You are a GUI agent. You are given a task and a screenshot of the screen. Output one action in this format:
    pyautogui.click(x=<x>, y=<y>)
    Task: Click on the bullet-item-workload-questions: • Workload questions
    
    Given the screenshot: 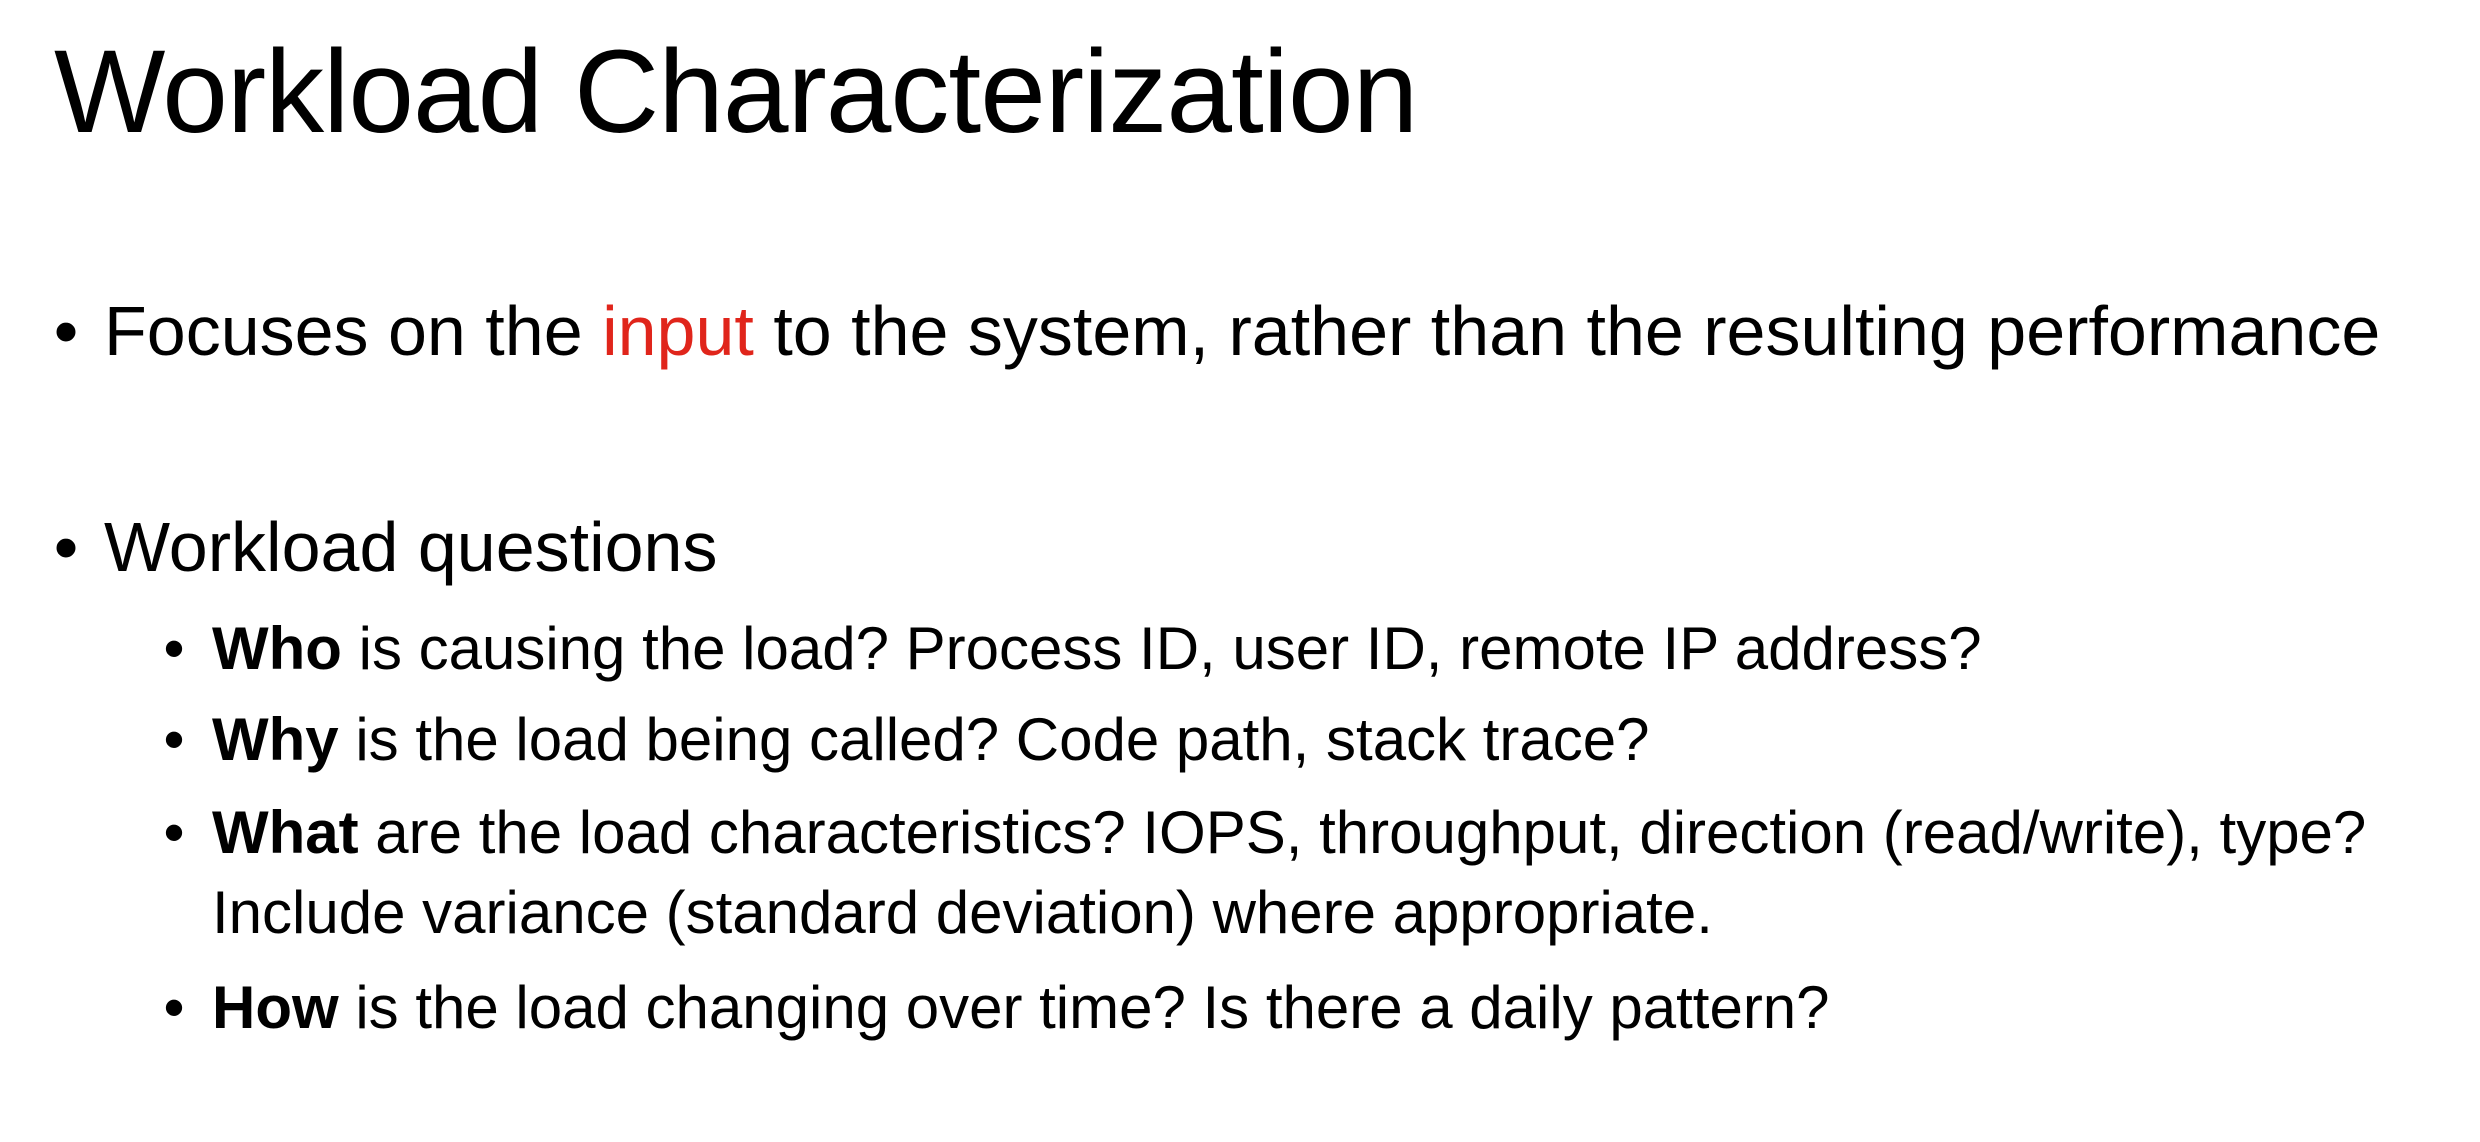 What is the action you would take?
    pyautogui.click(x=1229, y=547)
    